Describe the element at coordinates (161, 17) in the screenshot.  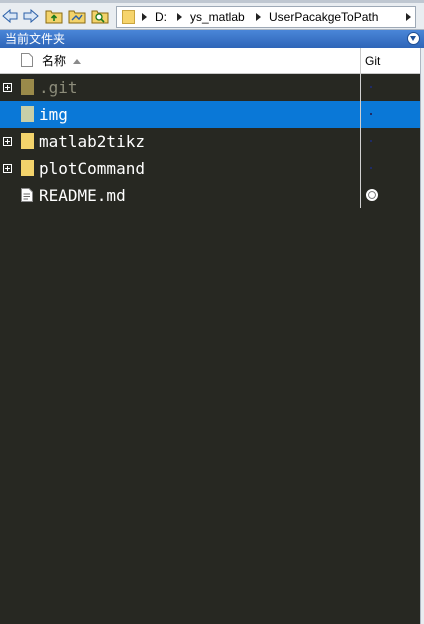
I see `breadcrumb-drive: D:` at that location.